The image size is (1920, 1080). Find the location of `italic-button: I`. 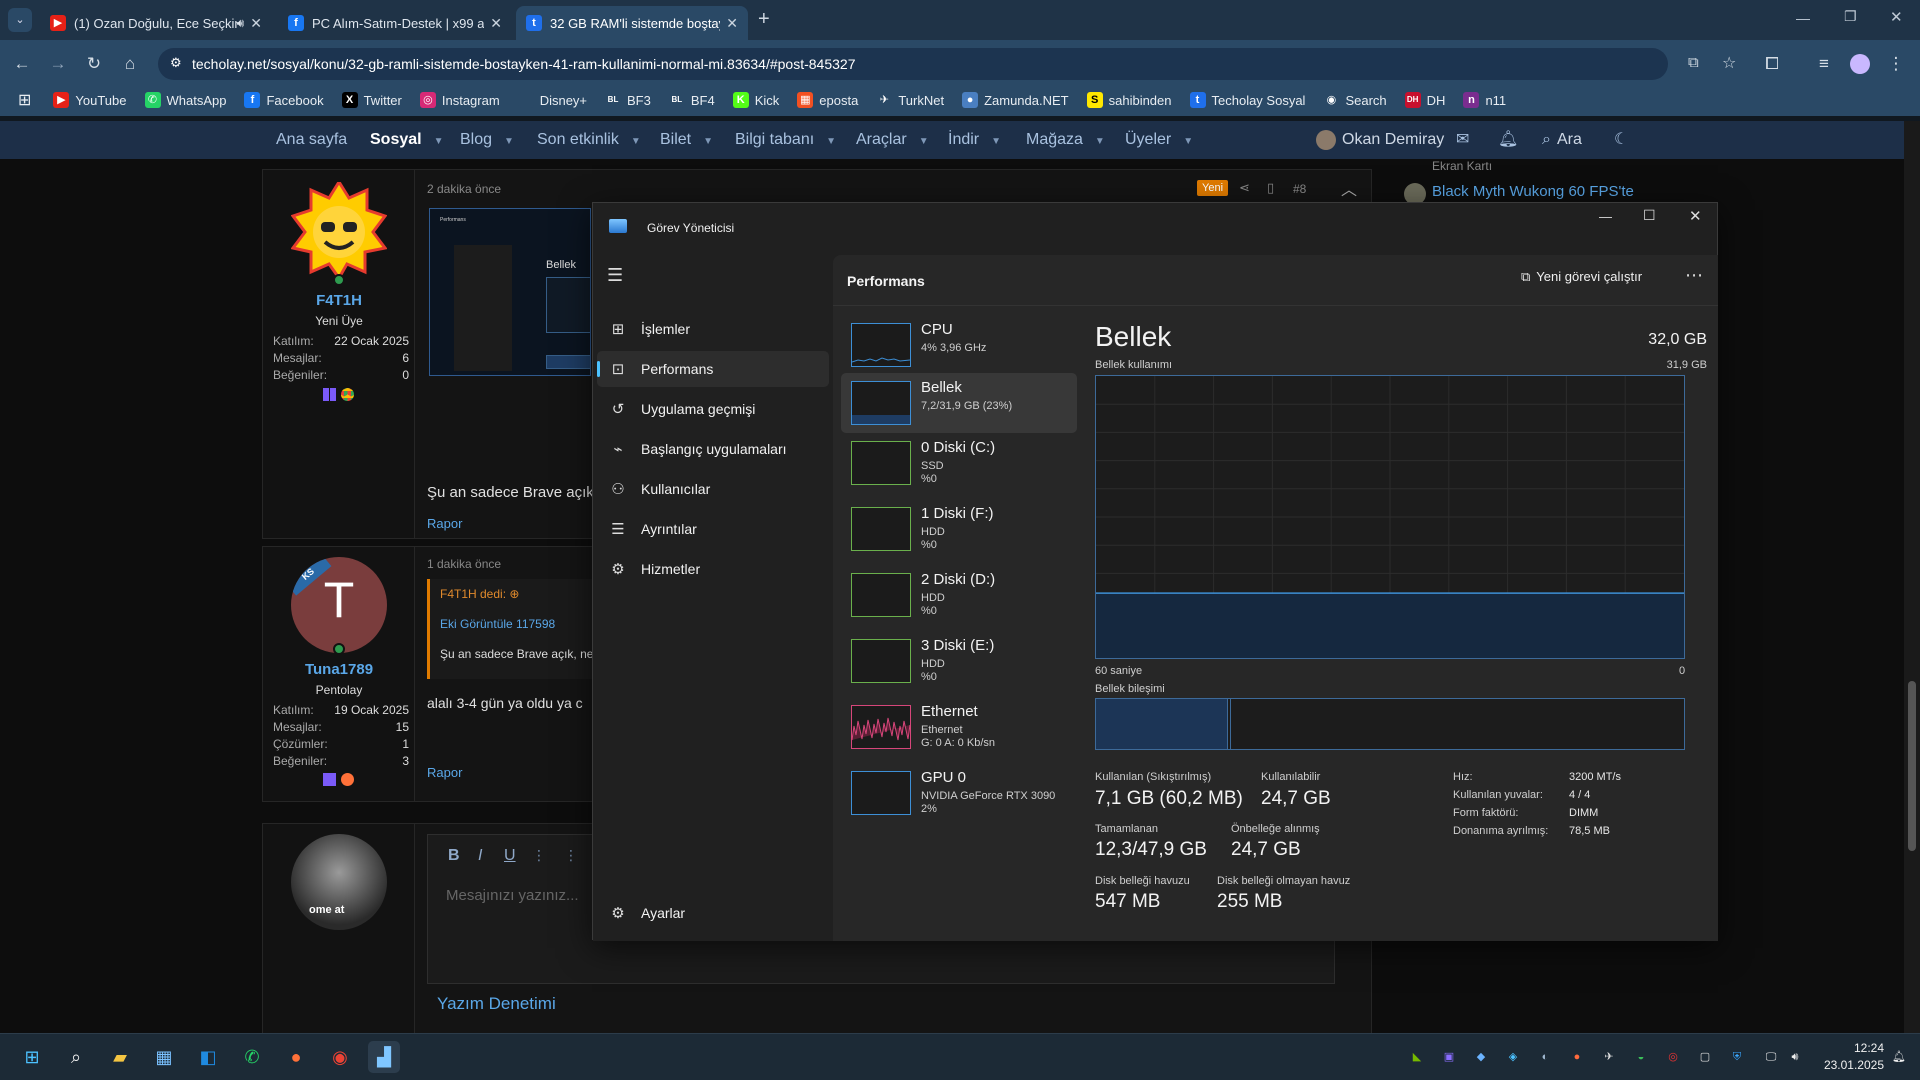

italic-button: I is located at coordinates (480, 856).